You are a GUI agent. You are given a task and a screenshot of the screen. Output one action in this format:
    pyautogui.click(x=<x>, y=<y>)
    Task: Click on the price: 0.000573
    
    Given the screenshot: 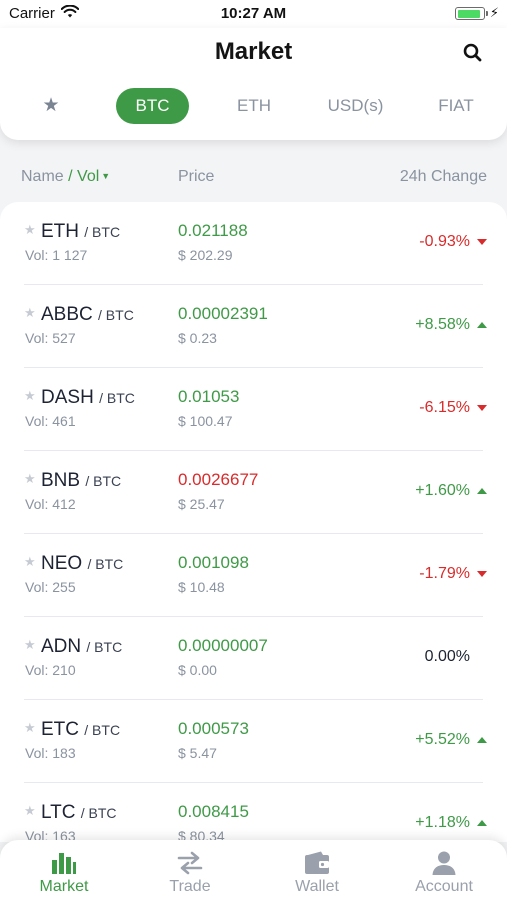 What is the action you would take?
    pyautogui.click(x=213, y=728)
    